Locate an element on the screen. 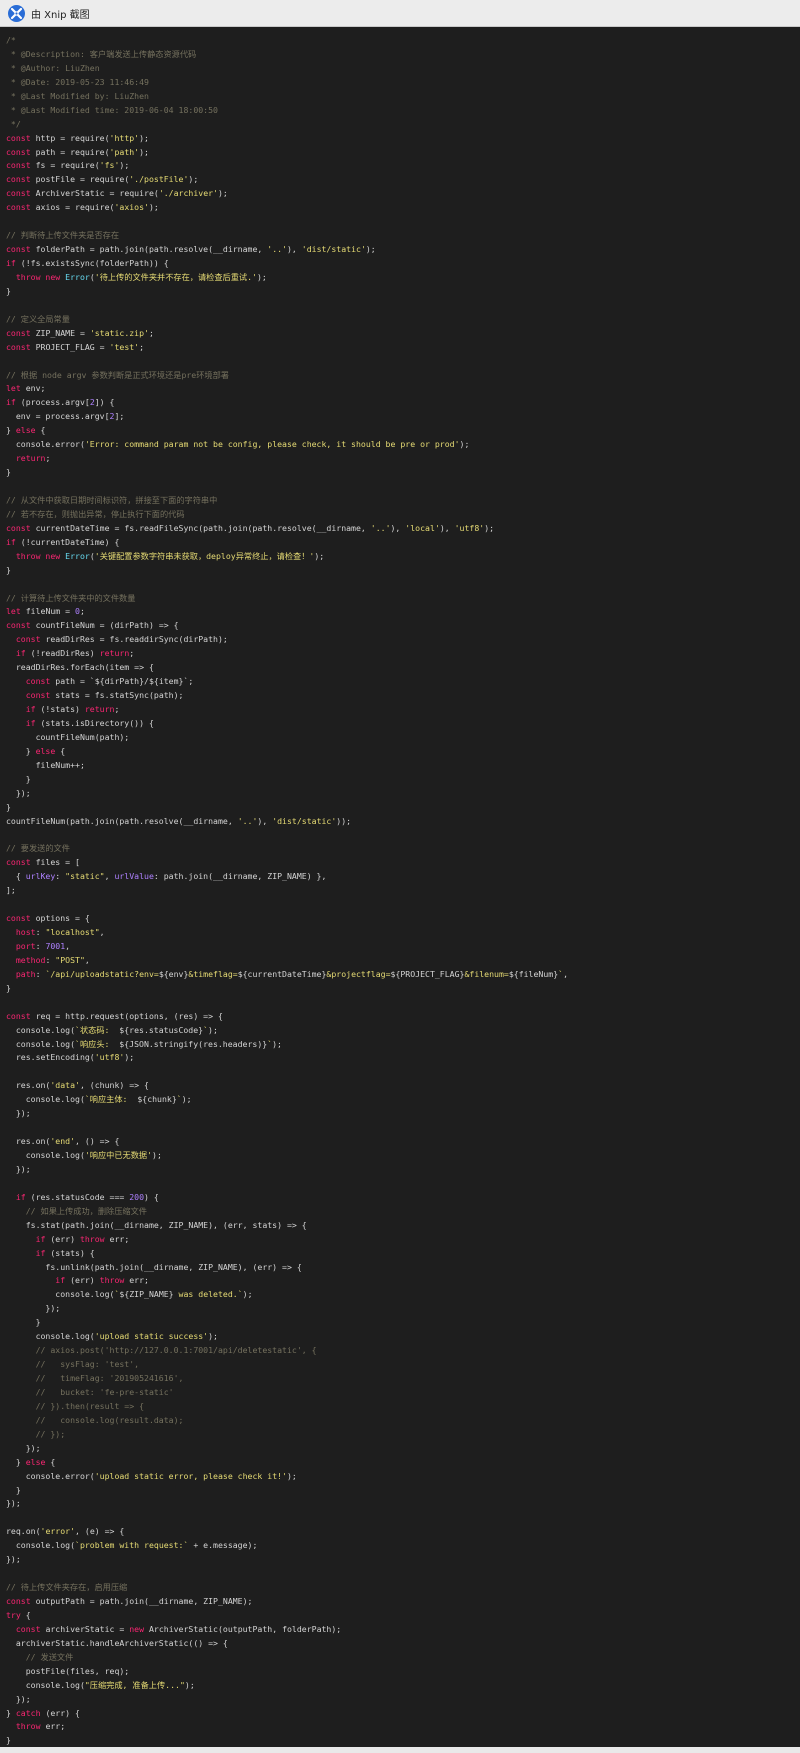 Image resolution: width=800 pixels, height=1753 pixels. code-token: , is located at coordinates (566, 973).